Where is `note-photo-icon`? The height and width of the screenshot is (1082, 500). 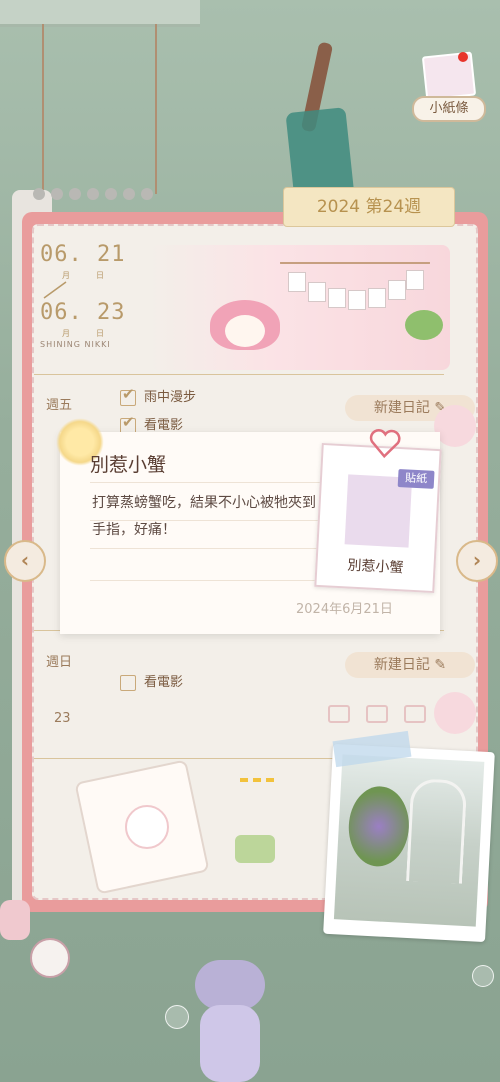 note-photo-icon is located at coordinates (449, 76).